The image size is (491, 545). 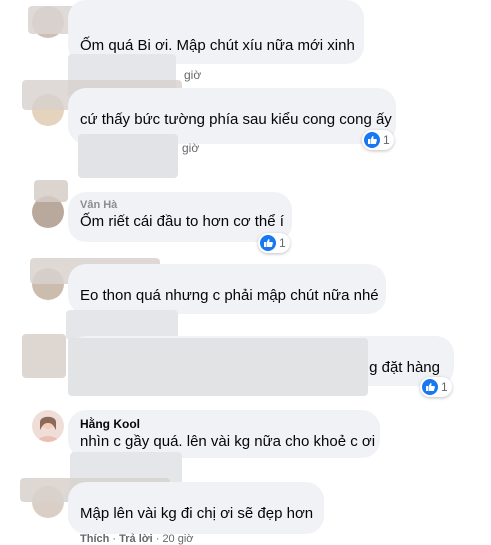 What do you see at coordinates (404, 367) in the screenshot?
I see `comment-text: g đặt hàng` at bounding box center [404, 367].